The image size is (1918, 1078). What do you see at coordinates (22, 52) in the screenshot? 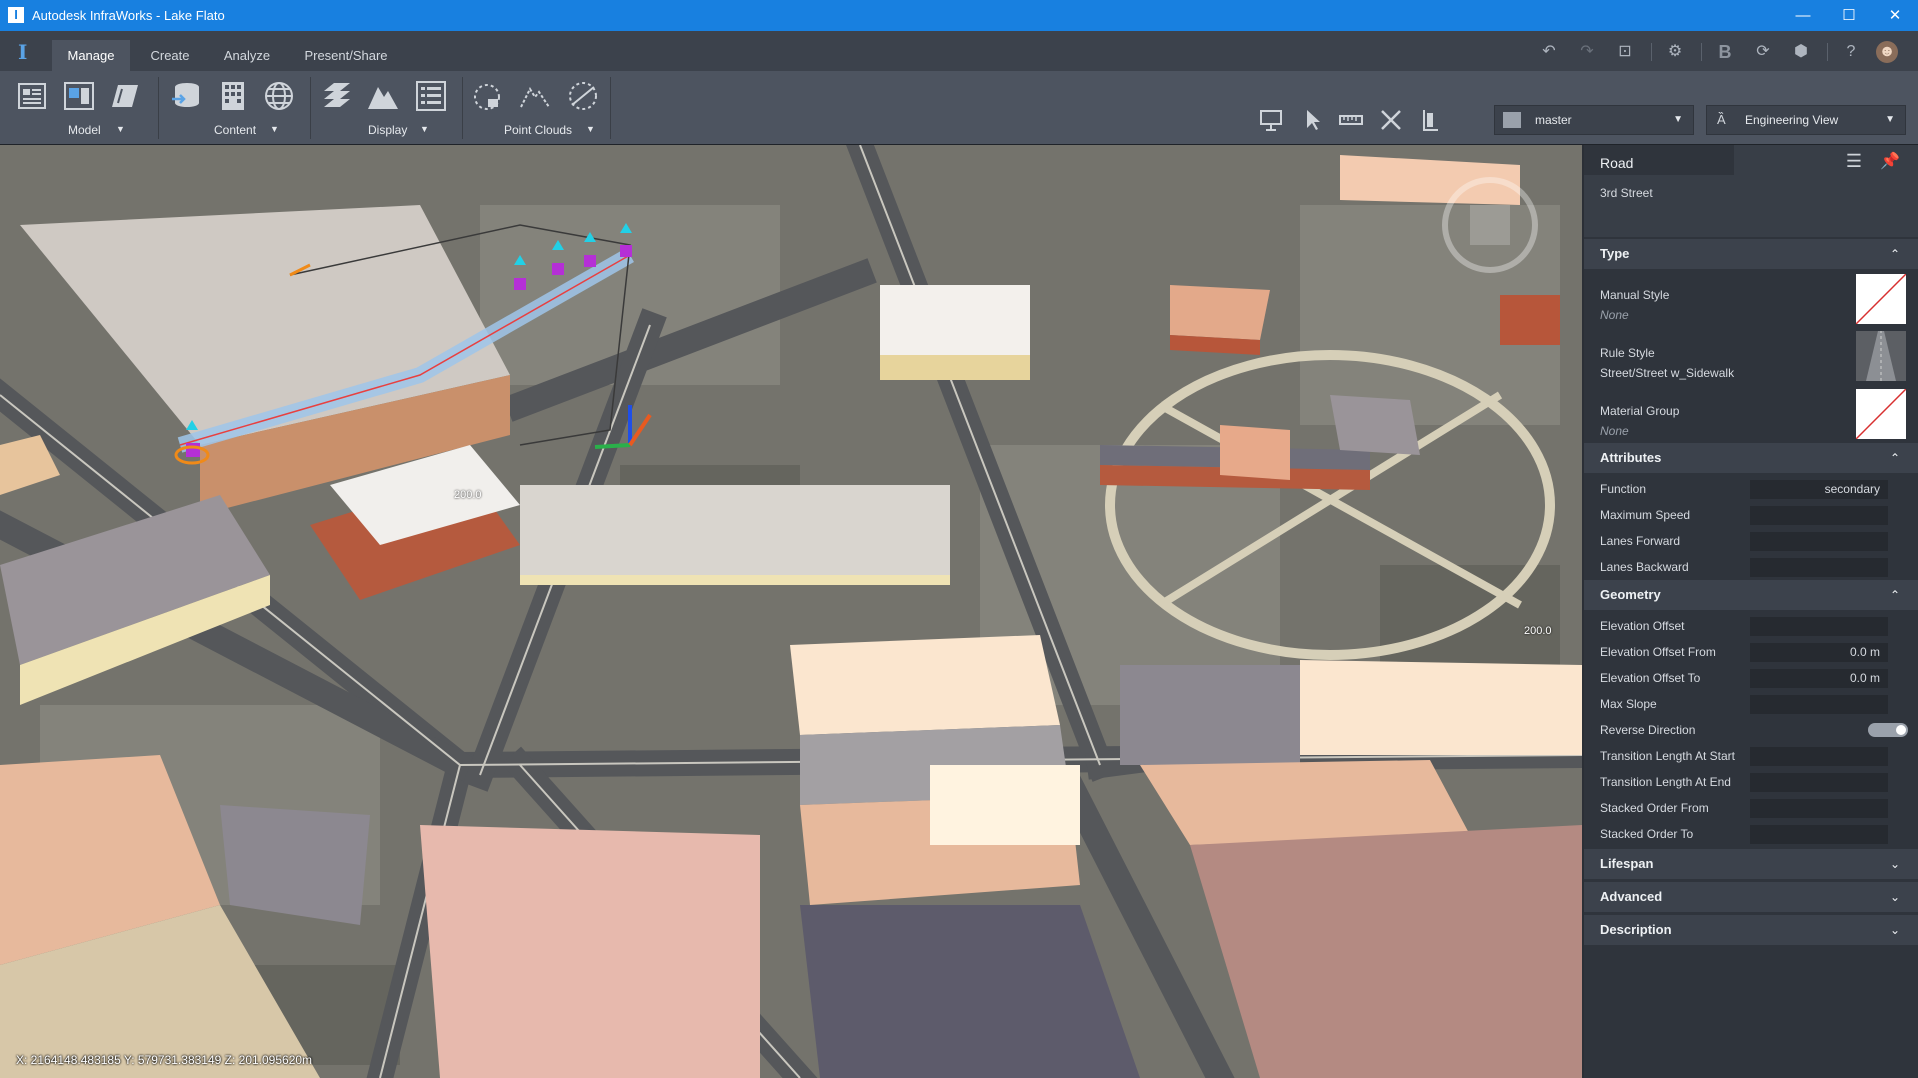
I see `infraworks-logo-icon: I` at bounding box center [22, 52].